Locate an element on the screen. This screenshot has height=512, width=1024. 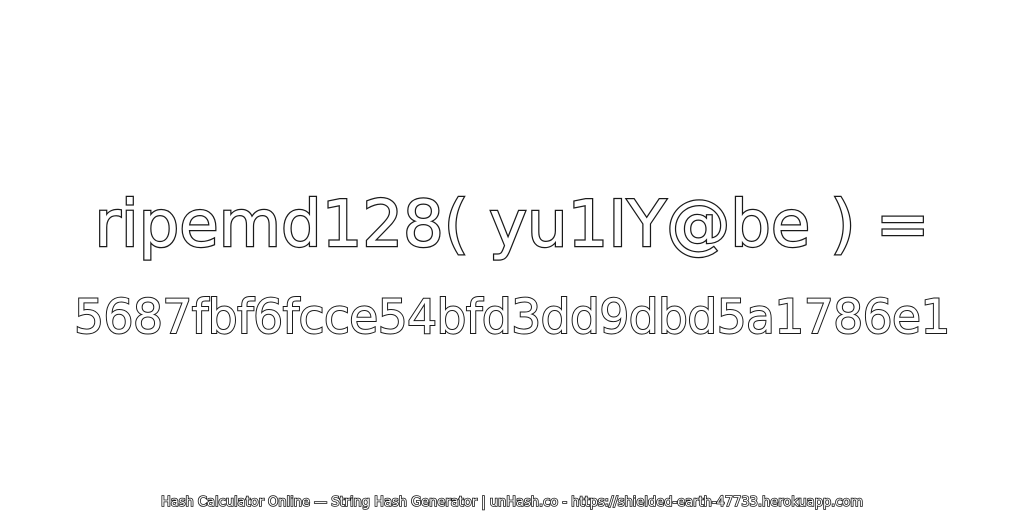
hash-expression: ripemd128( yu1IY@be ) = is located at coordinates (511, 225).